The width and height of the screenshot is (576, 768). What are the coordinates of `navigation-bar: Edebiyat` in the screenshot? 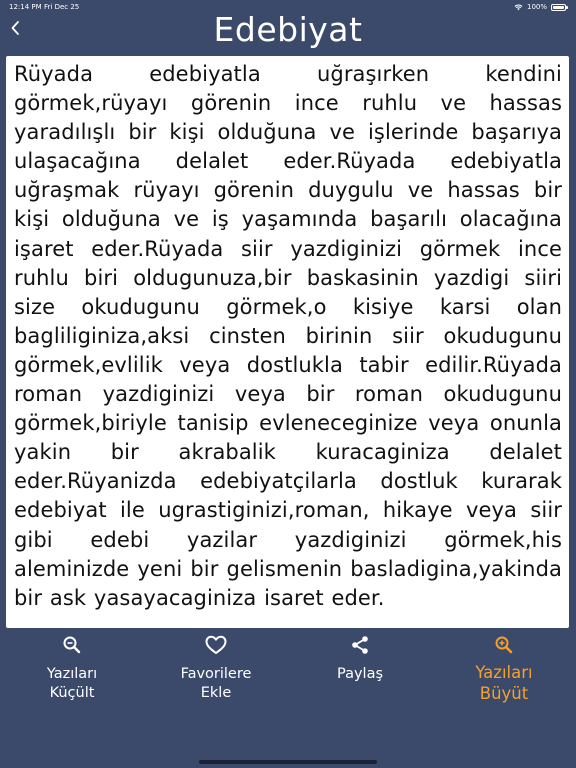 It's located at (288, 29).